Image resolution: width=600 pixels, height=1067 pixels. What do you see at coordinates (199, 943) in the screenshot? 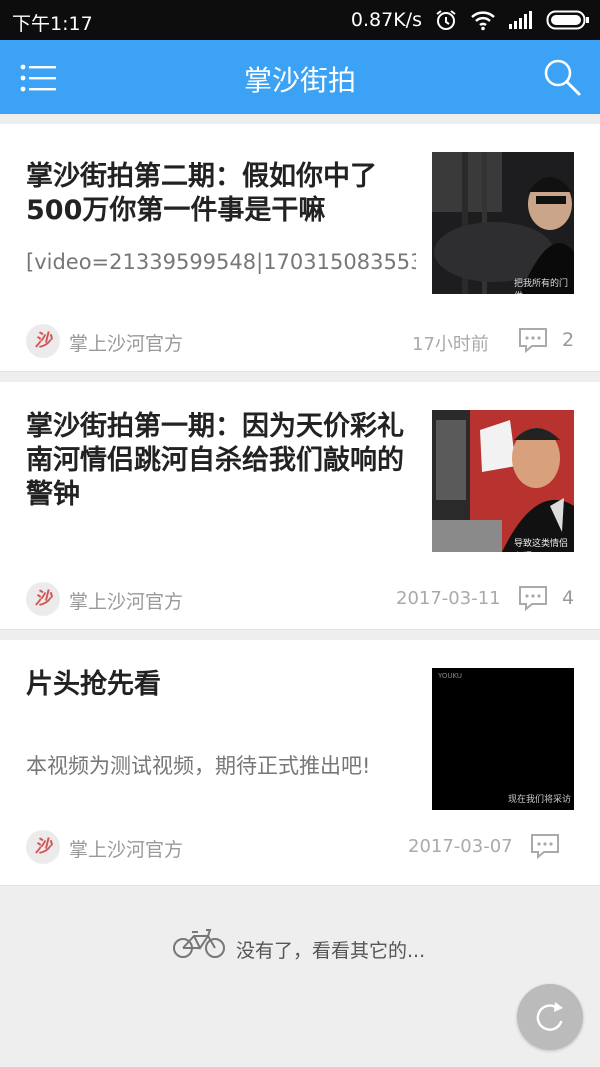
I see `bicycle-icon` at bounding box center [199, 943].